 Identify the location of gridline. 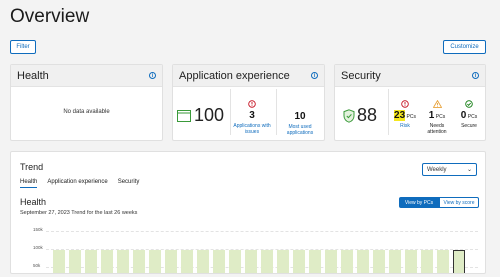
(262, 231).